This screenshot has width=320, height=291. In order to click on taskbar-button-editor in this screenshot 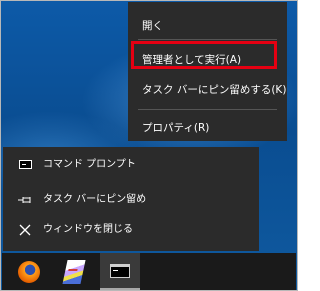, I will do `click(74, 271)`.